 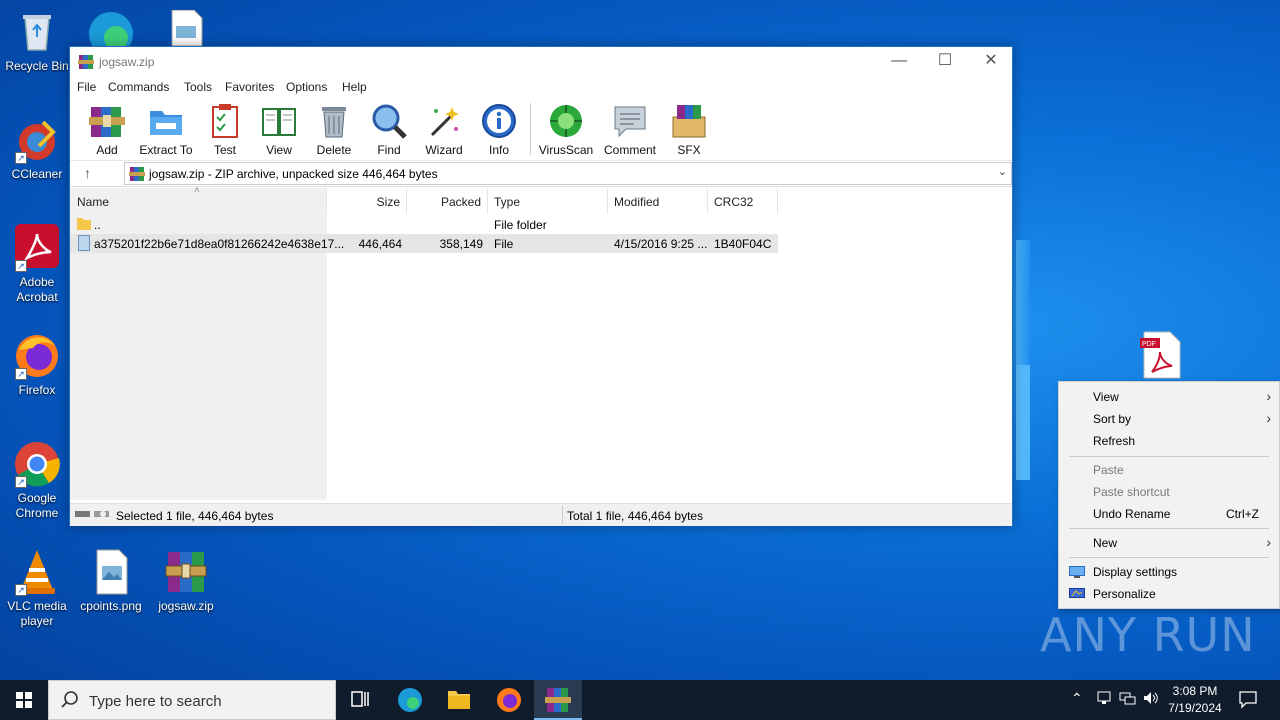 I want to click on desktop-icon-firefox: ↗ Firefox, so click(x=37, y=365).